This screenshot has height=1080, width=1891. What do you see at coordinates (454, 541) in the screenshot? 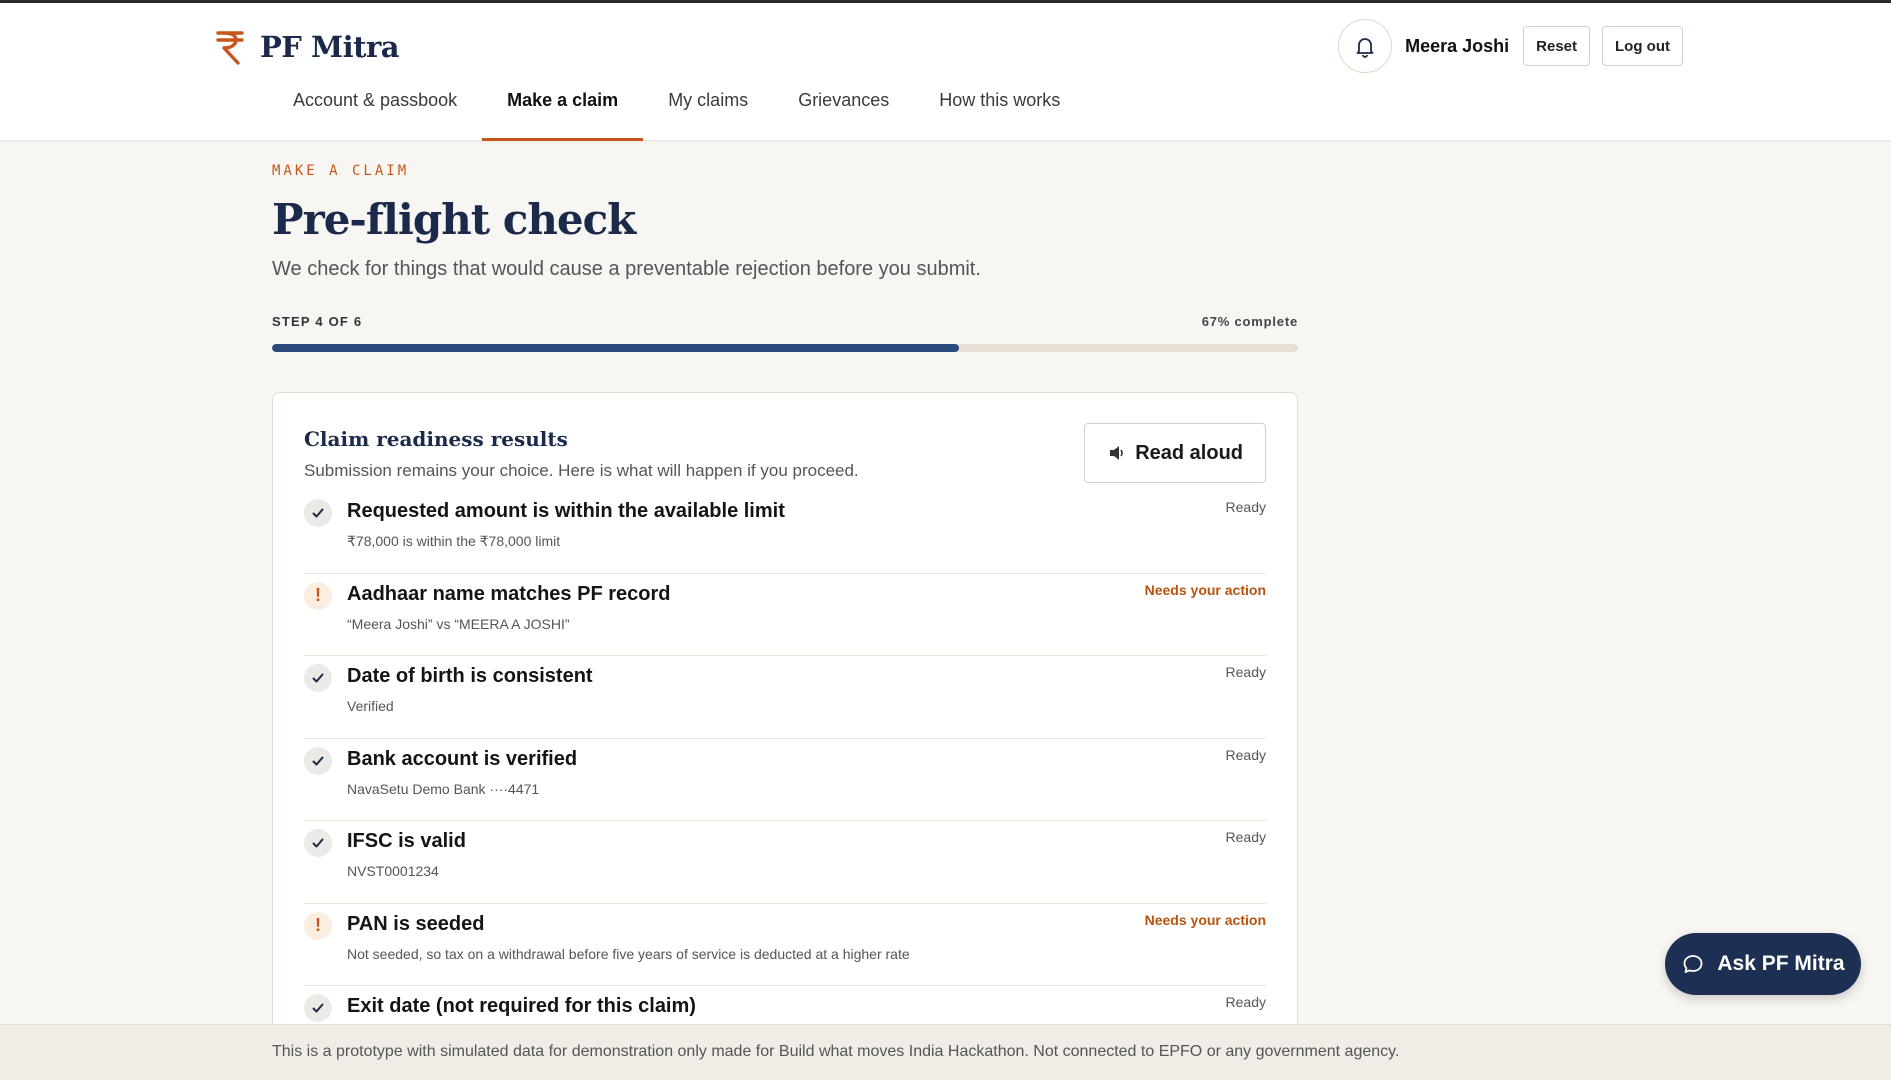
I see `check-detail: ₹78,000 is within the ₹78,000 limit` at bounding box center [454, 541].